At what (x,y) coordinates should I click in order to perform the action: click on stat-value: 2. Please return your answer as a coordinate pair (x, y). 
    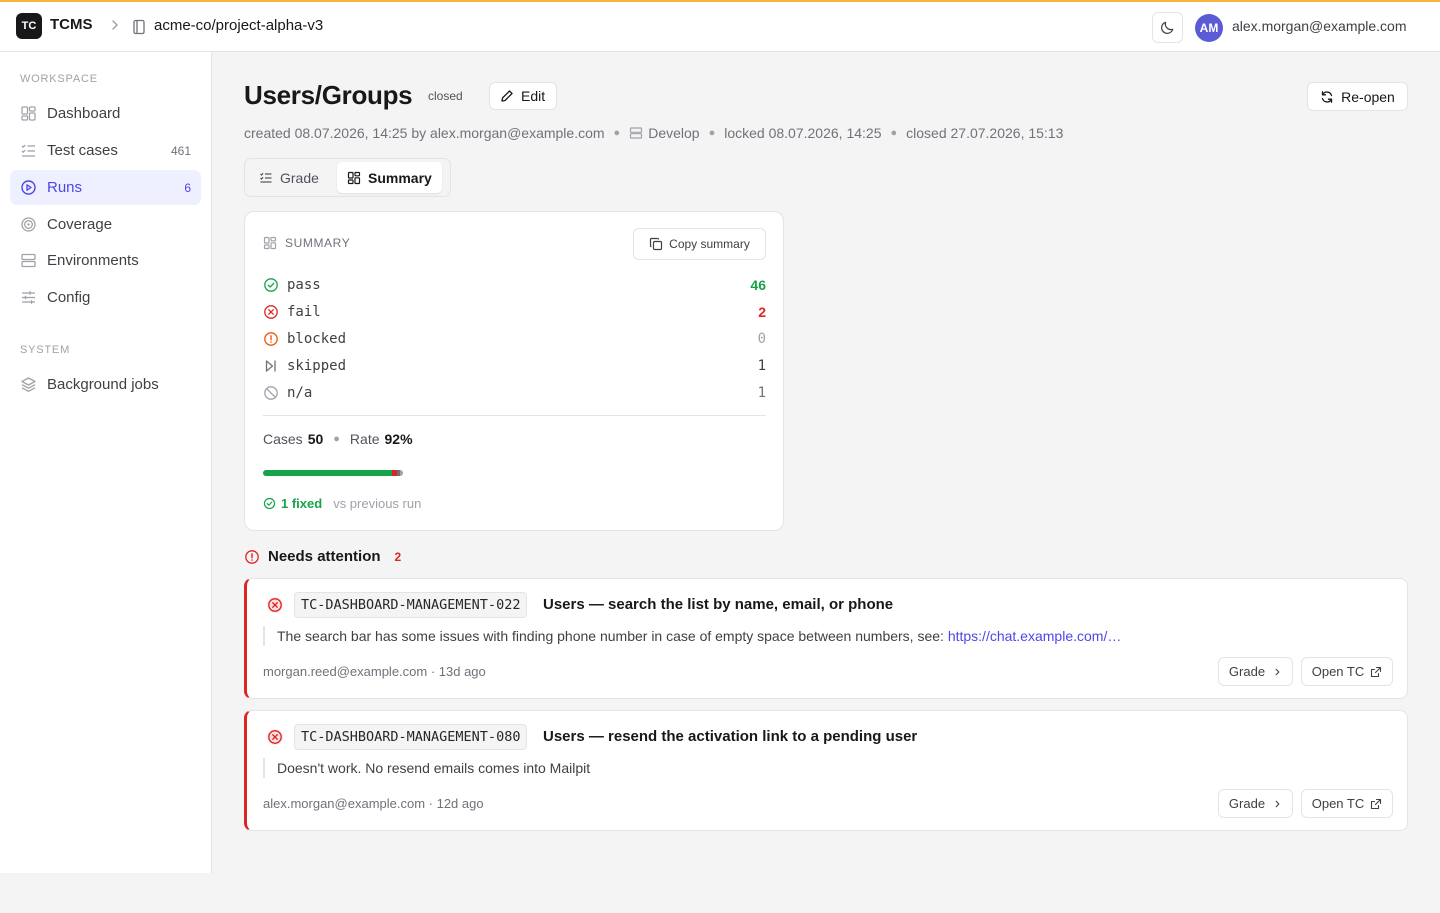
    Looking at the image, I should click on (762, 312).